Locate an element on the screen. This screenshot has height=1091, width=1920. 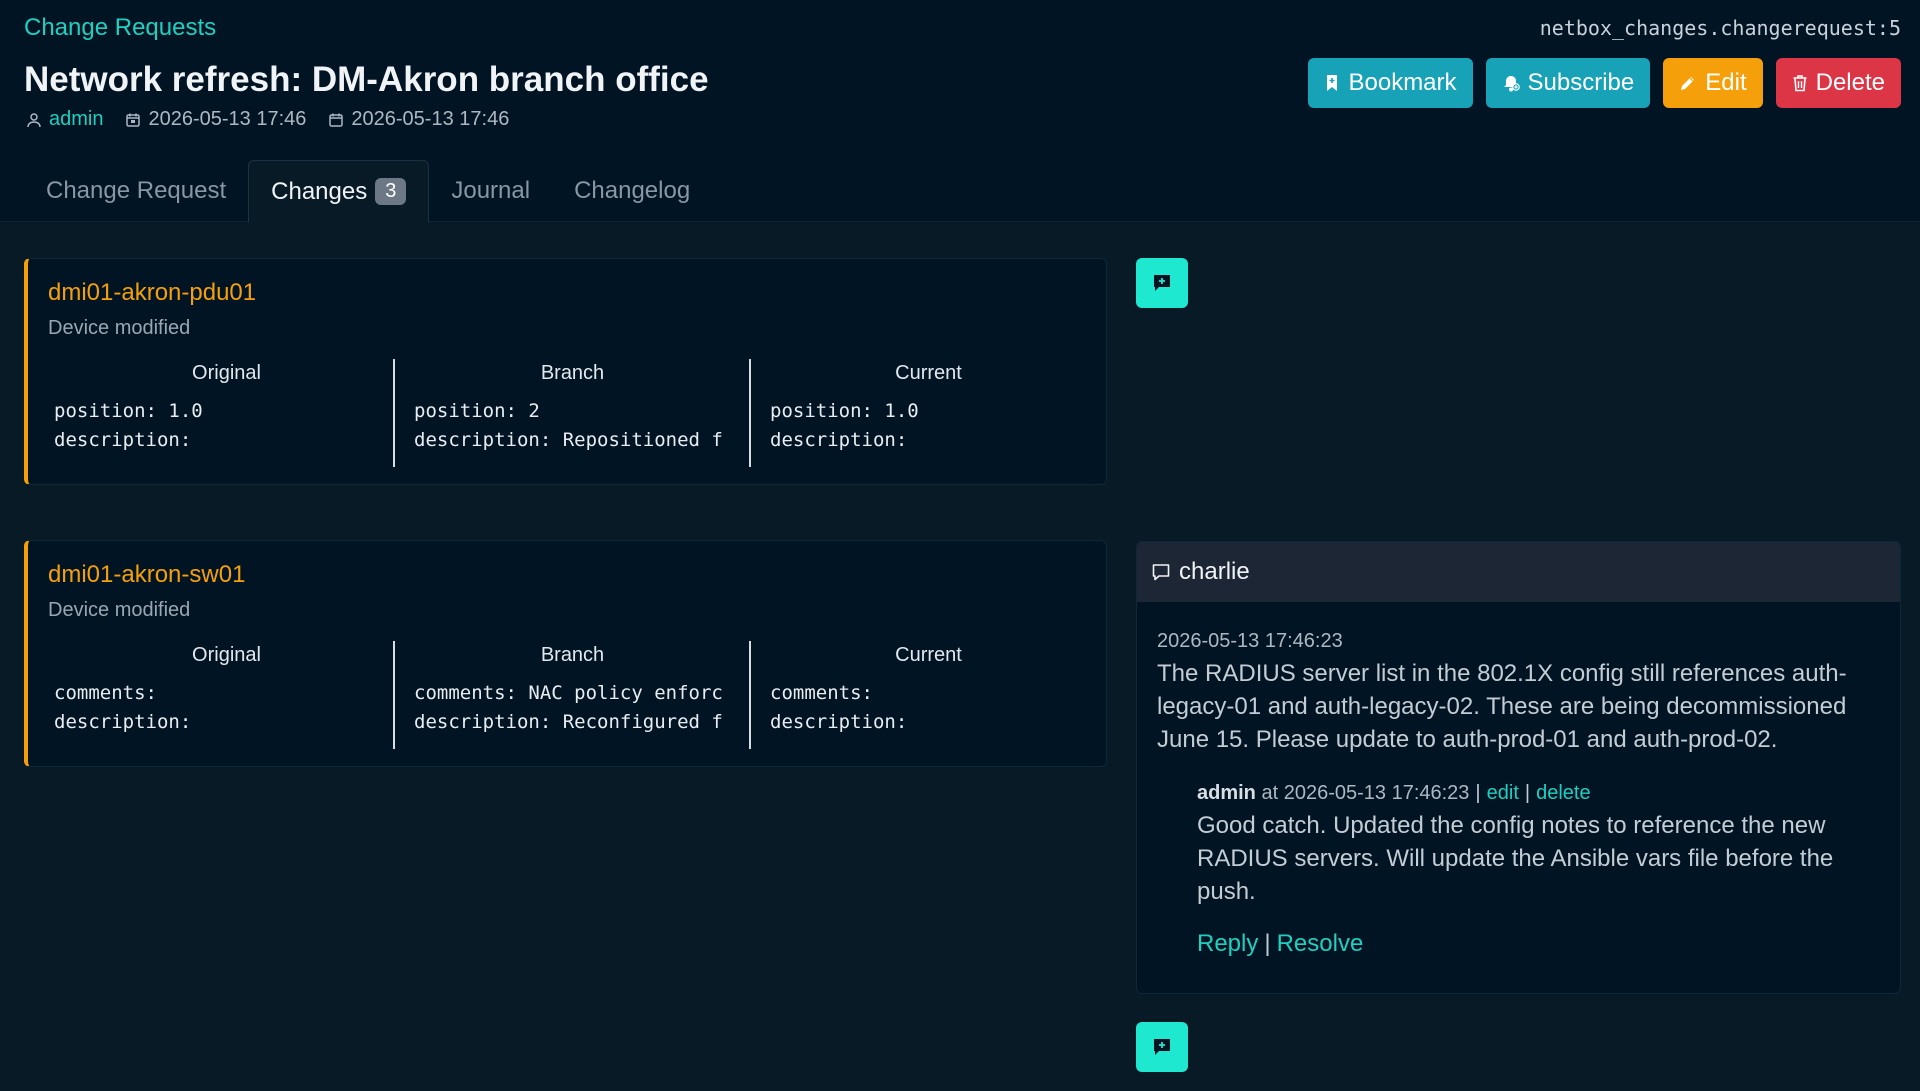
delete-button: Delete is located at coordinates (1838, 83).